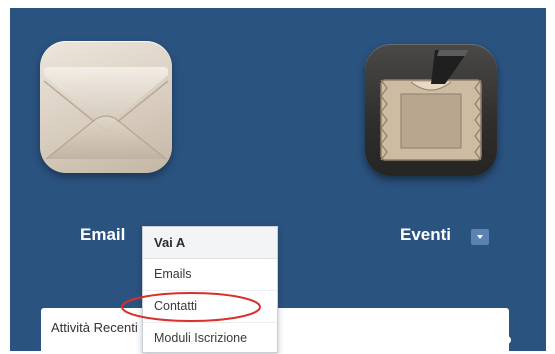 This screenshot has height=354, width=555. What do you see at coordinates (210, 243) in the screenshot?
I see `dropdown-header: Vai A` at bounding box center [210, 243].